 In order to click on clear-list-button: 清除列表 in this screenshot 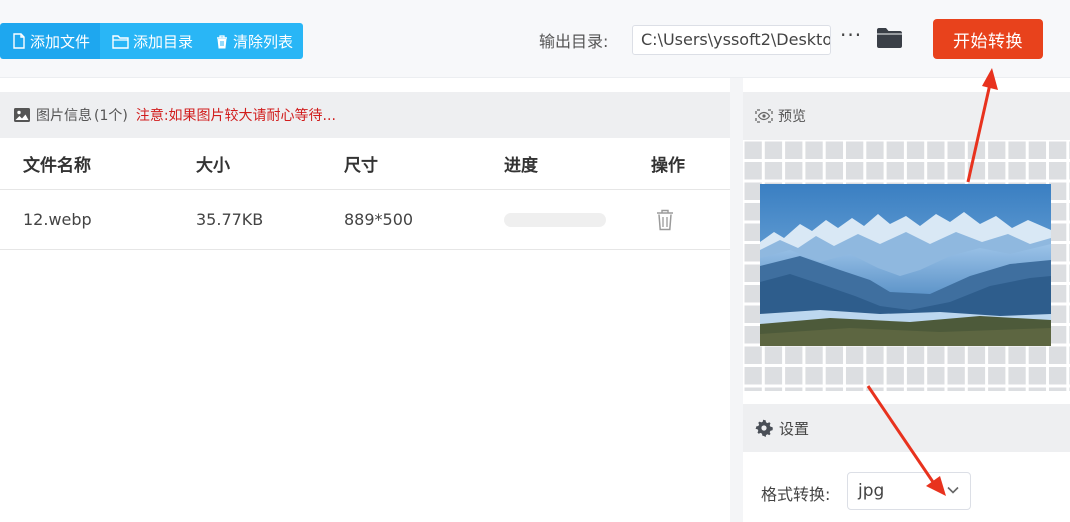, I will do `click(253, 41)`.